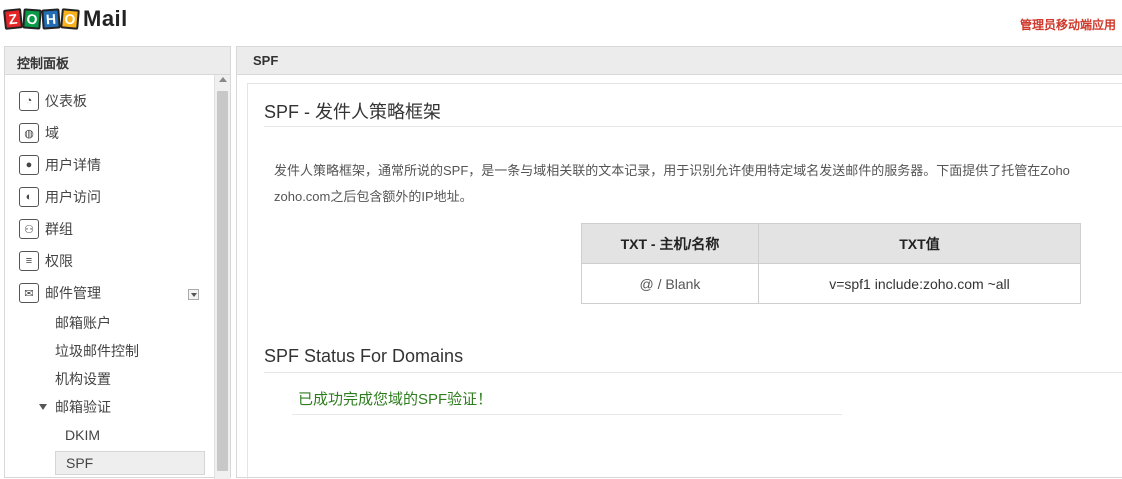 The width and height of the screenshot is (1122, 479). Describe the element at coordinates (117, 61) in the screenshot. I see `sidebar-title: 控制面板` at that location.